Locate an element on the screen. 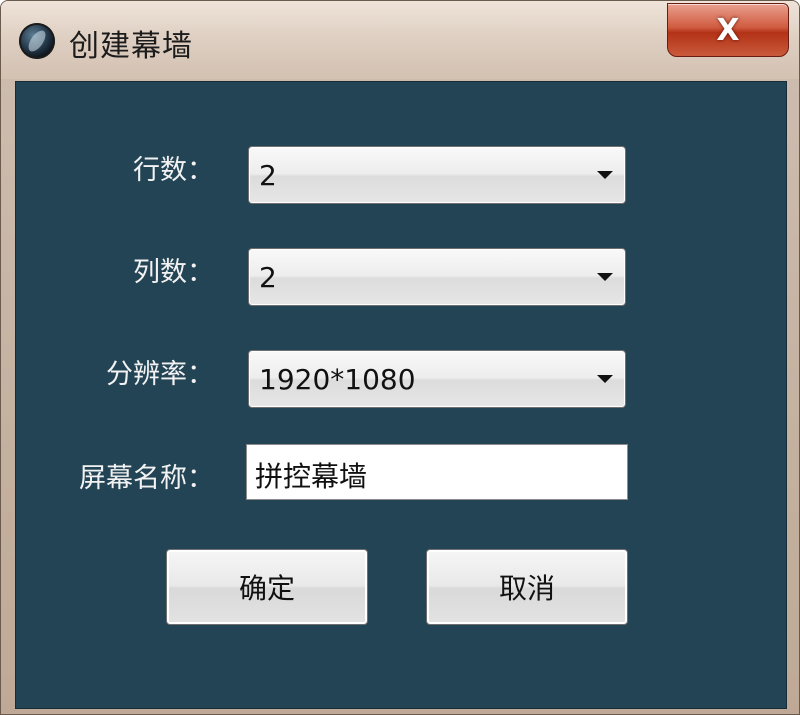 The width and height of the screenshot is (800, 715). screen-name-input-value: 拼控幕墙 is located at coordinates (311, 476).